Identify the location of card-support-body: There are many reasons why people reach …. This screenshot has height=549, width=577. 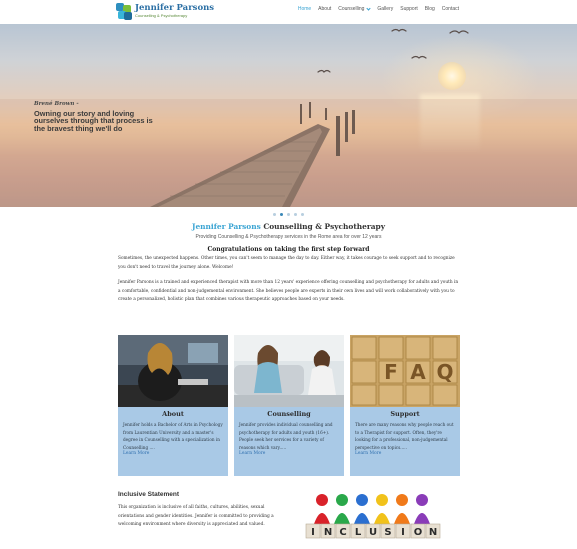
(404, 436).